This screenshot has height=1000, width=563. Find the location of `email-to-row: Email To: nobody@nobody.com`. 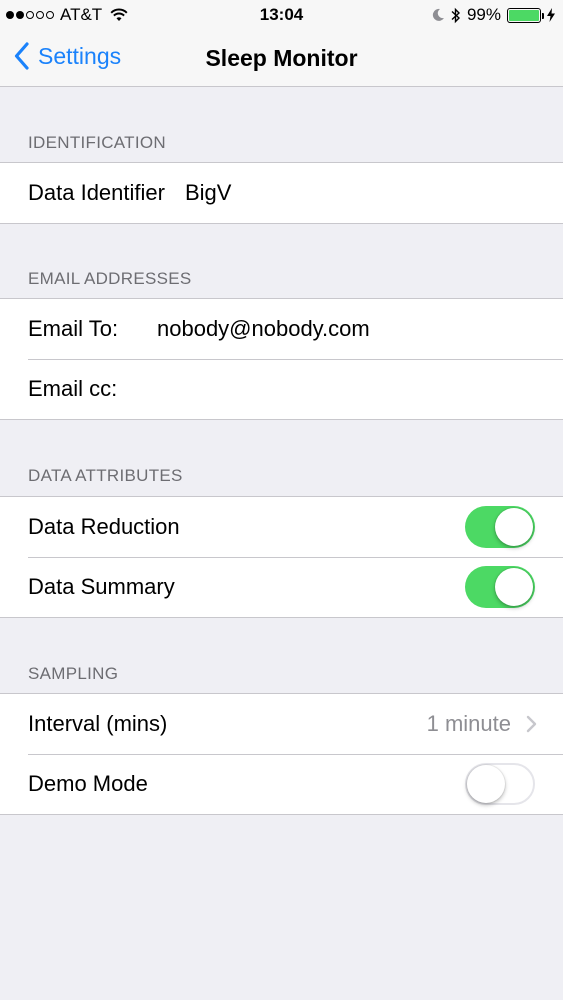

email-to-row: Email To: nobody@nobody.com is located at coordinates (281, 329).